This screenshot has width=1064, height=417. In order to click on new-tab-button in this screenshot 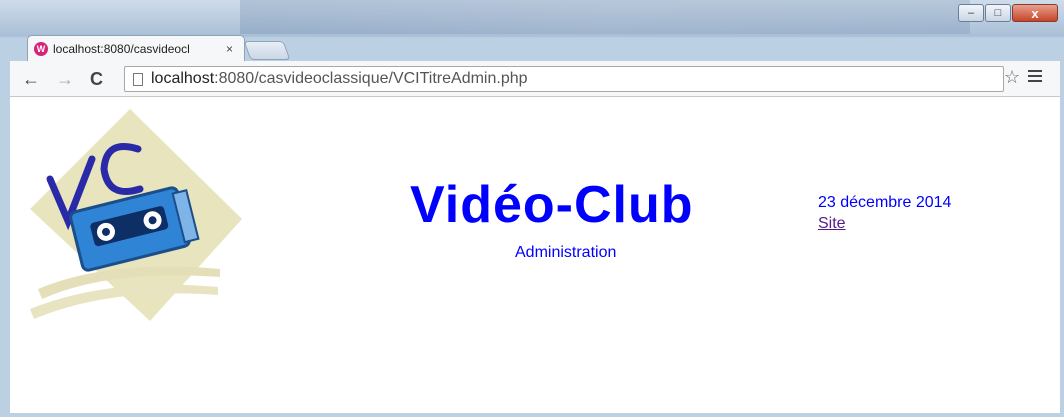, I will do `click(267, 50)`.